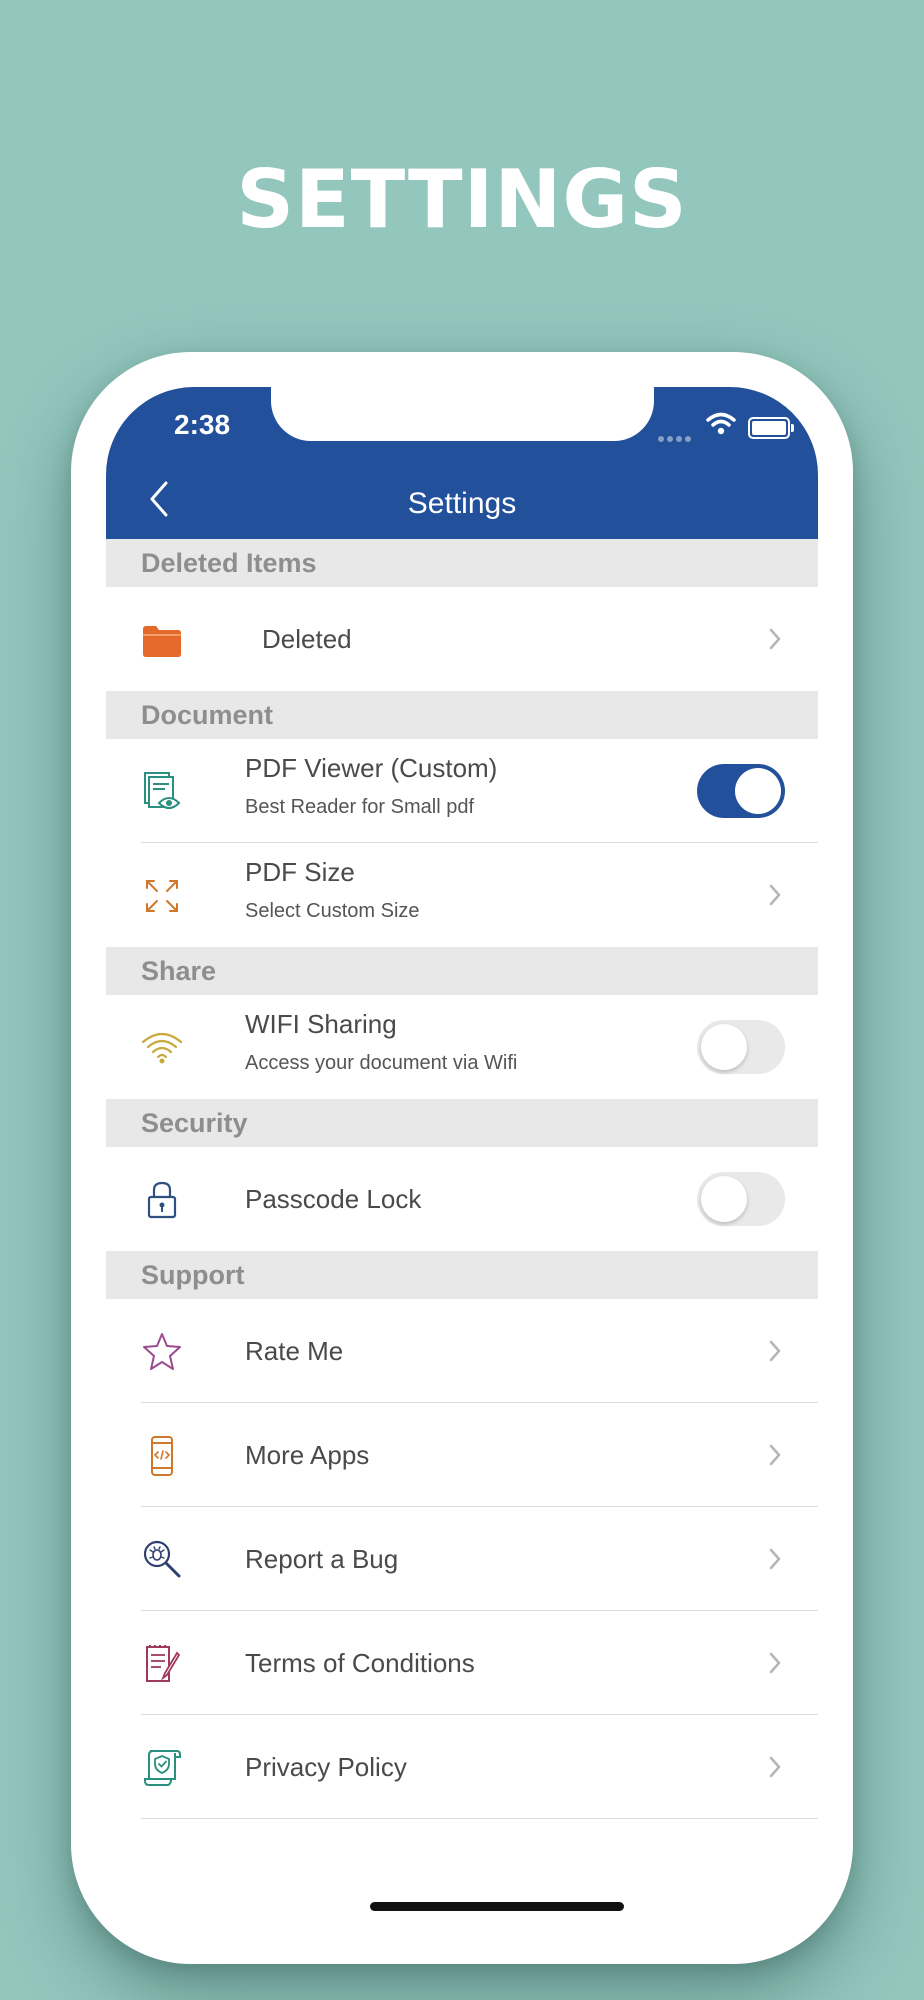  I want to click on row-label-passcode-lock: Passcode Lock, so click(333, 1199).